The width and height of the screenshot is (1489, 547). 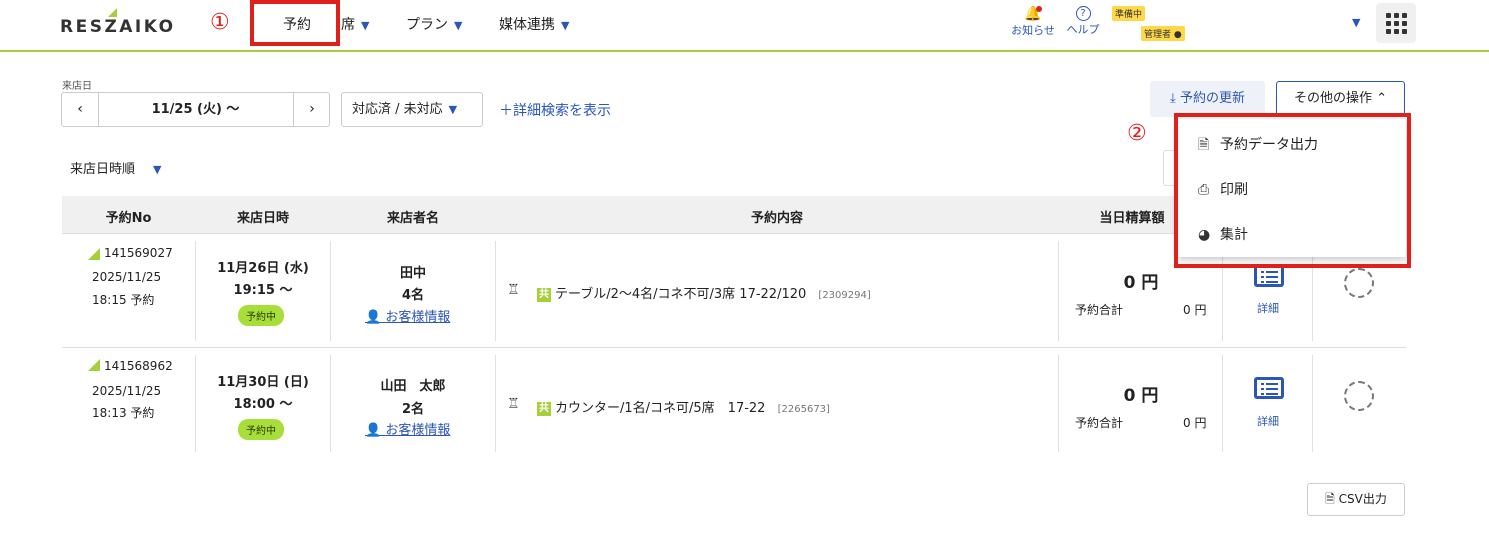 I want to click on next-date-button: ›, so click(x=311, y=109).